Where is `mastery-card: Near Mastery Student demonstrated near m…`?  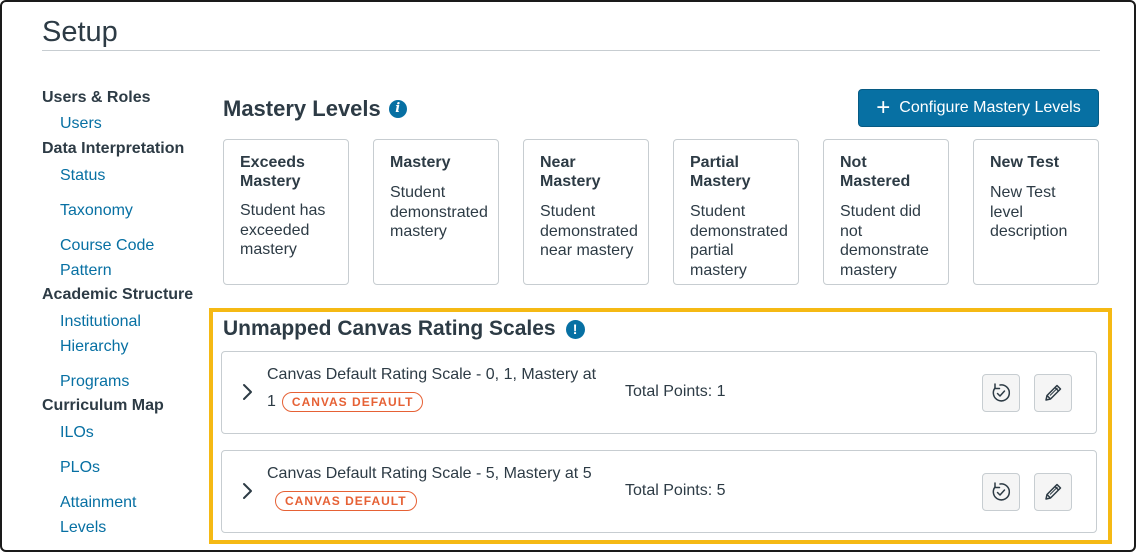
mastery-card: Near Mastery Student demonstrated near m… is located at coordinates (586, 212).